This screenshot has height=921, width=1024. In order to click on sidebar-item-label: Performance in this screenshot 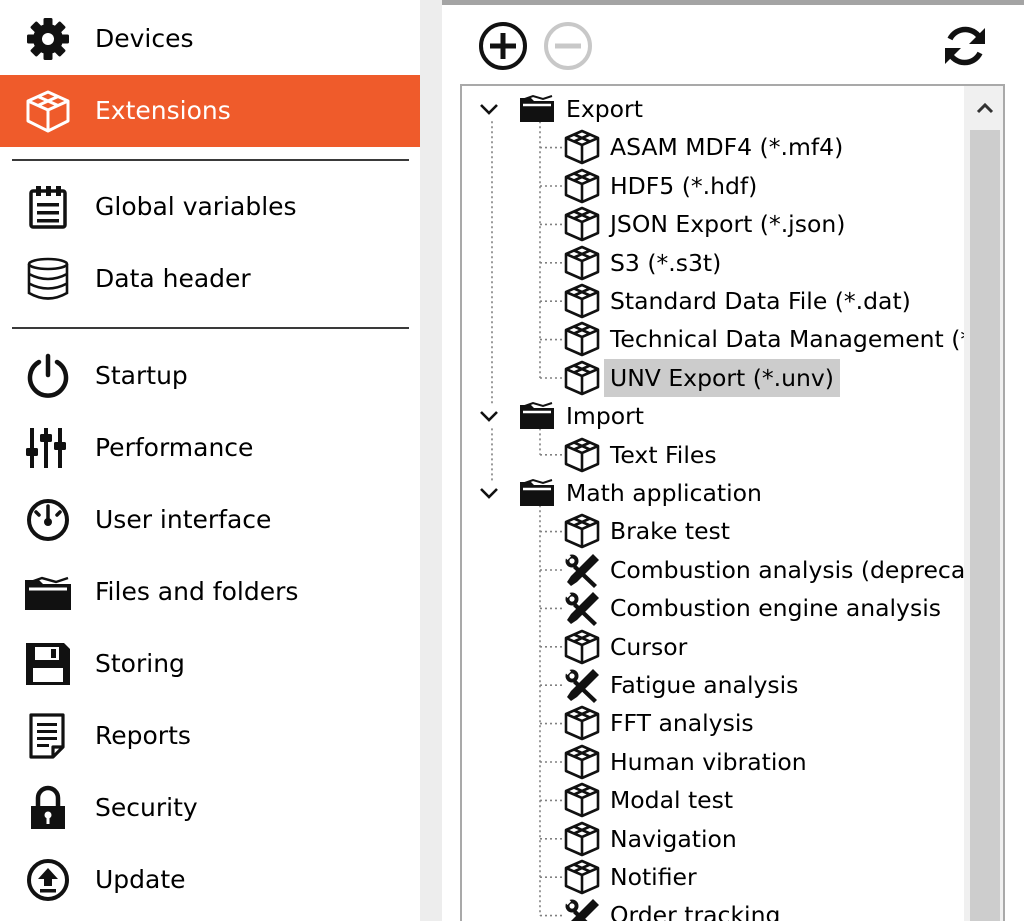, I will do `click(174, 447)`.